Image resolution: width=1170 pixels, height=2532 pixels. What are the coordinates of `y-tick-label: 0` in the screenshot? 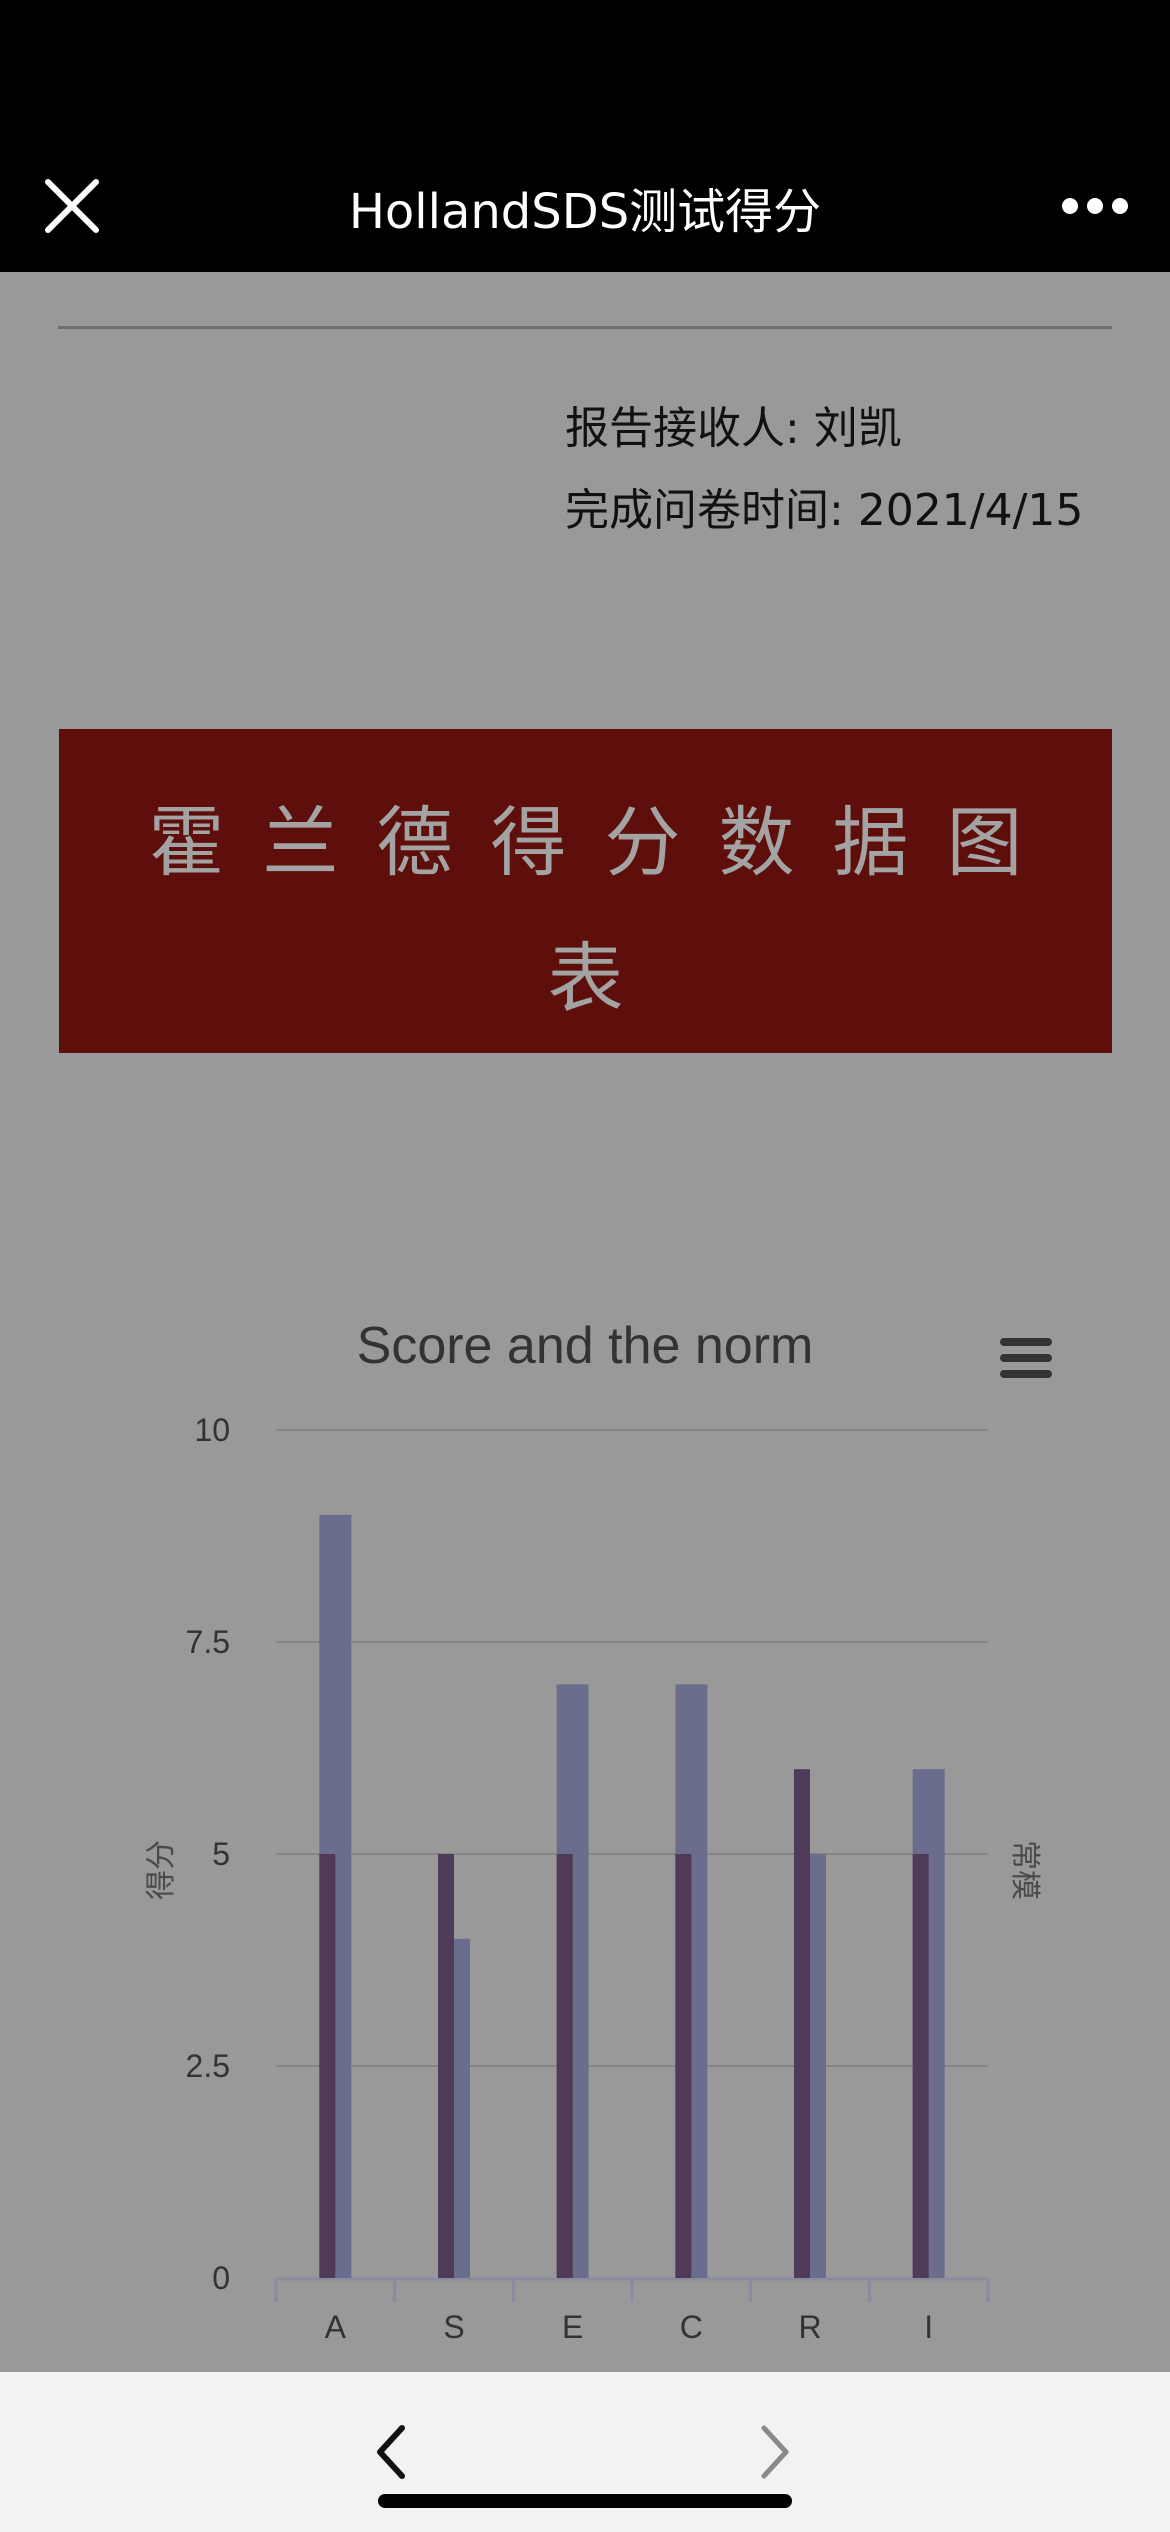 It's located at (221, 2278).